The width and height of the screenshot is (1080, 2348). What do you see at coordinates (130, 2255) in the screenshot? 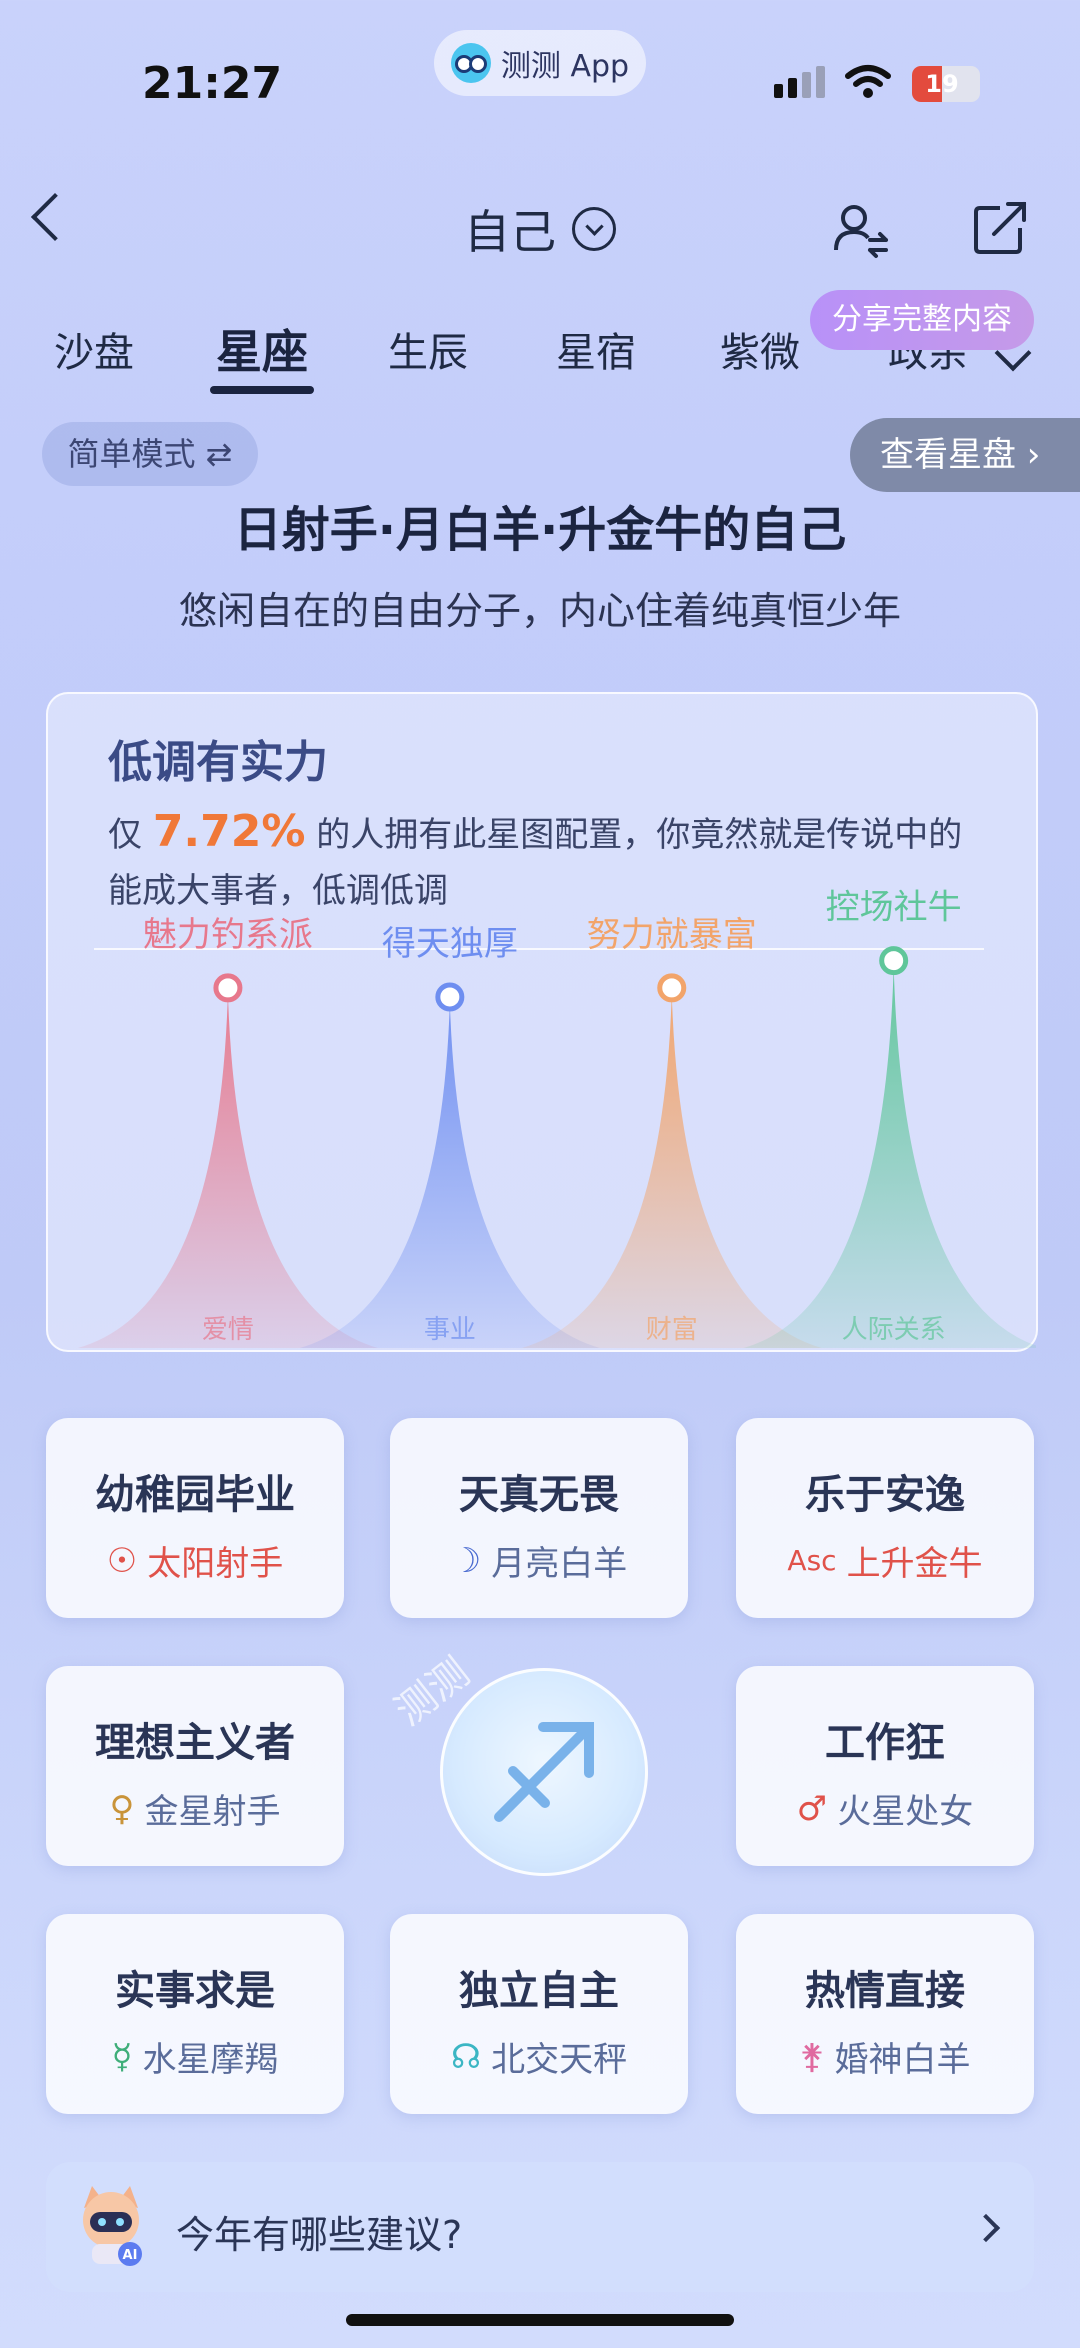
I see `ai-badge: AI` at bounding box center [130, 2255].